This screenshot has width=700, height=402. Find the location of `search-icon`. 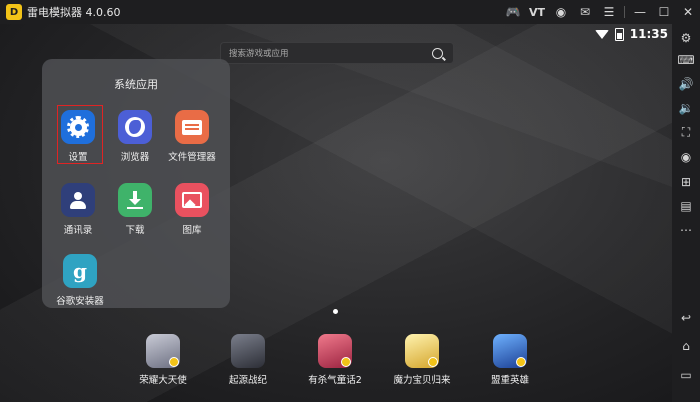

search-icon is located at coordinates (437, 53).